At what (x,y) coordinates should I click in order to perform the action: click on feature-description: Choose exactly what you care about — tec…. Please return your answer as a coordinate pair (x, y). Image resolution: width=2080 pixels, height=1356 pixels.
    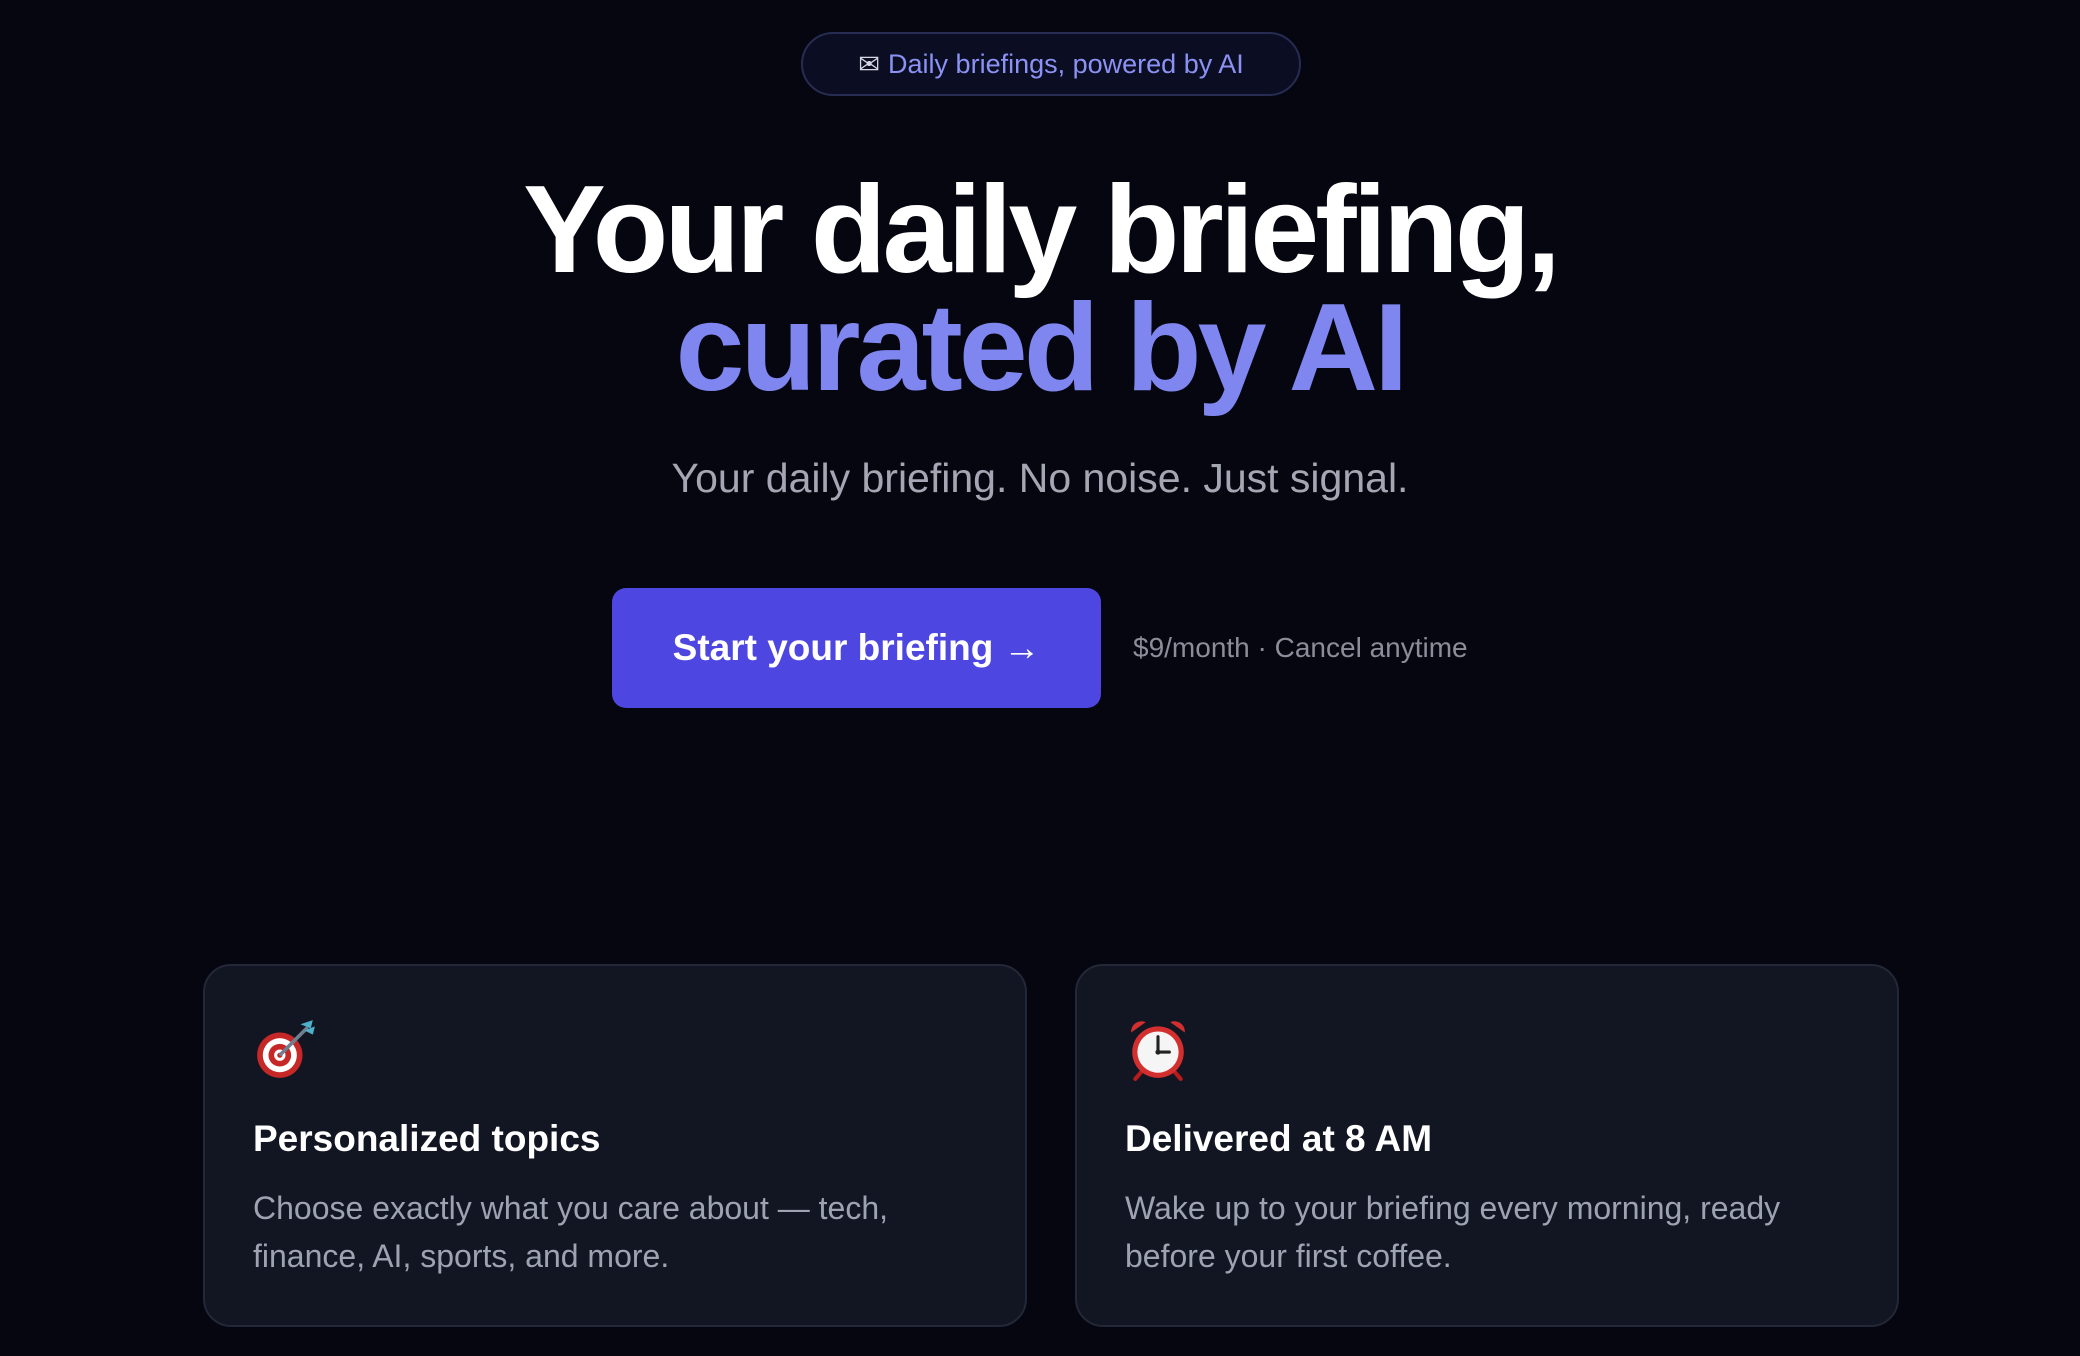
    Looking at the image, I should click on (571, 1232).